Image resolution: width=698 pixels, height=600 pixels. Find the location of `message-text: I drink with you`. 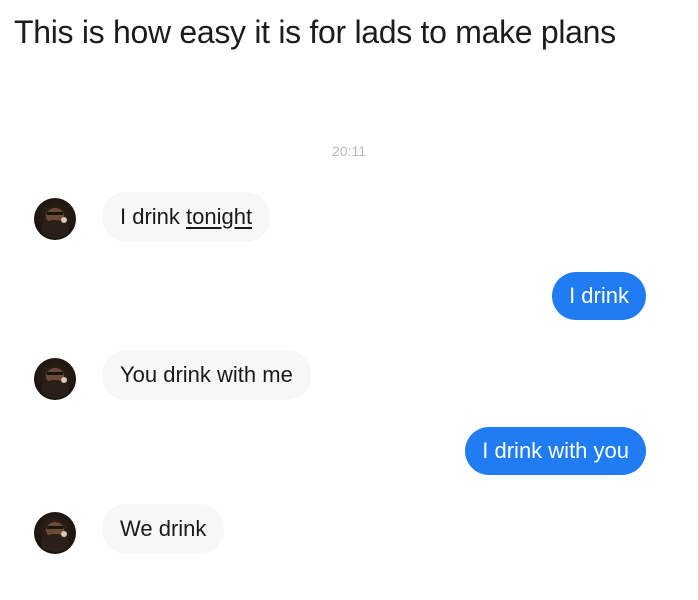

message-text: I drink with you is located at coordinates (555, 450).